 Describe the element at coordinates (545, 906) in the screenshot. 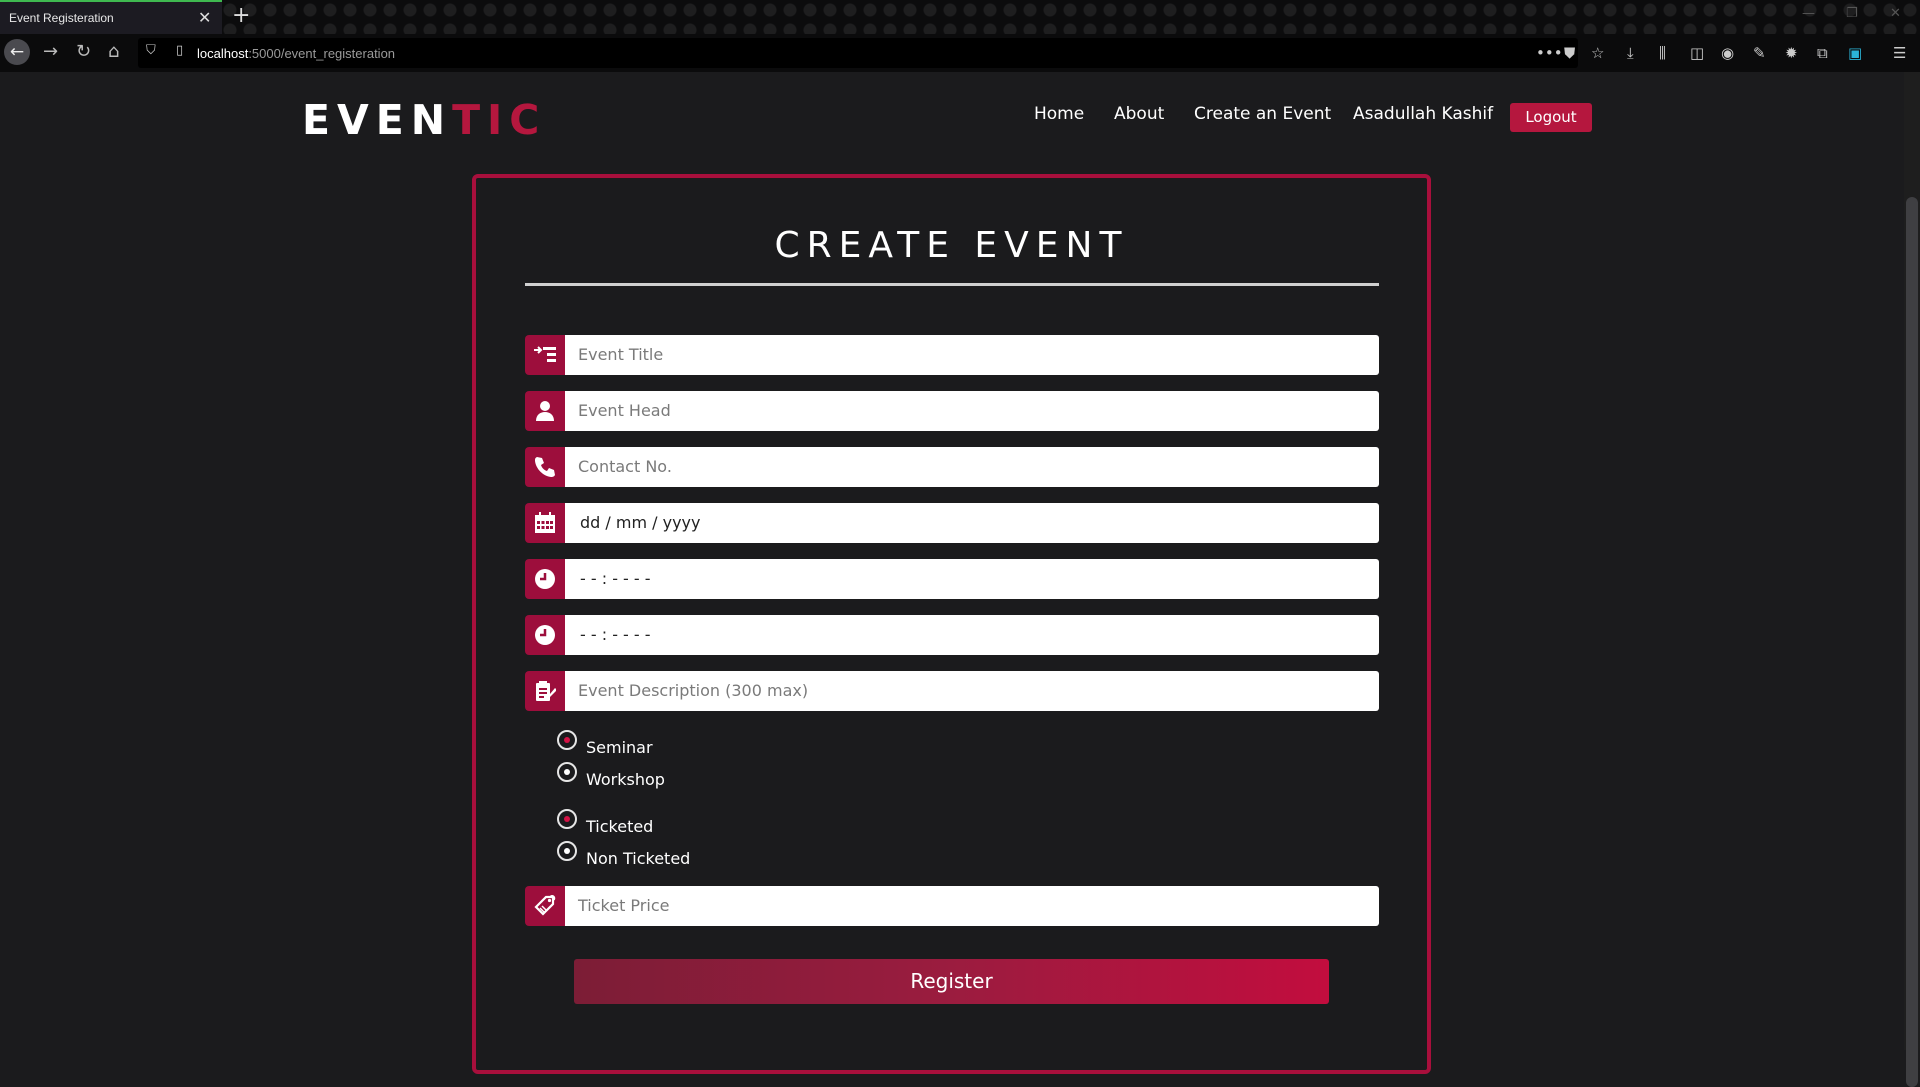

I see `price-tag-icon` at that location.